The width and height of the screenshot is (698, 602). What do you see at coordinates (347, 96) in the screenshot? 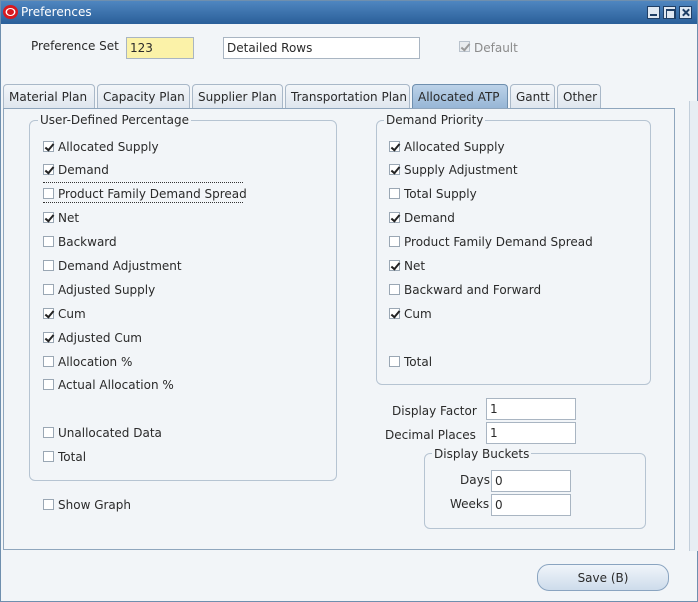
I see `tab-transportation-plan: Transportation Plan` at bounding box center [347, 96].